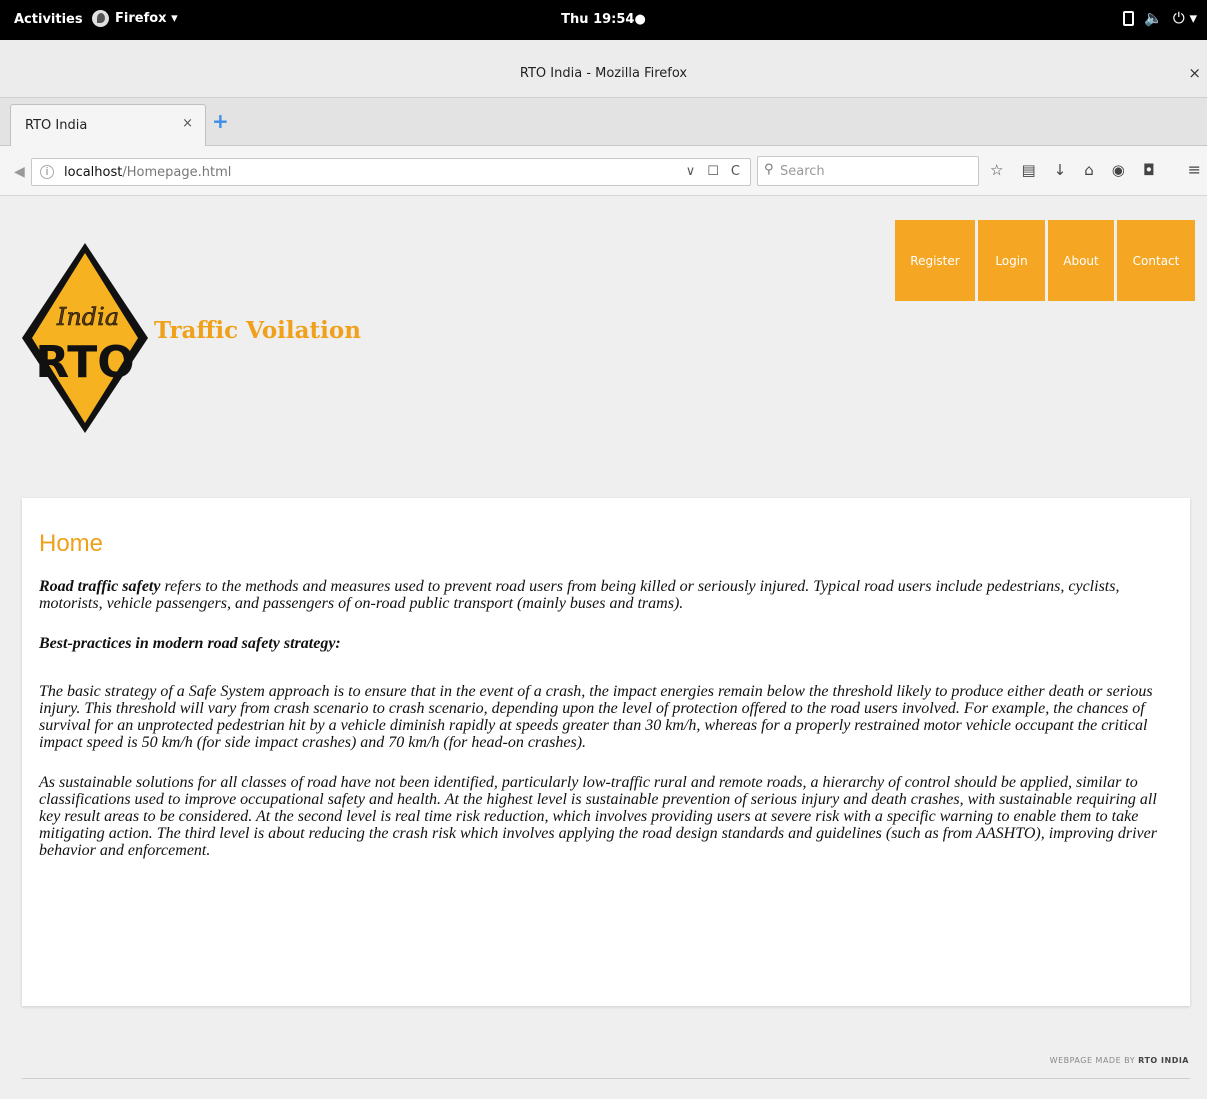 The image size is (1207, 1099). I want to click on window-title: RTO India - Mozilla Firefox, so click(603, 73).